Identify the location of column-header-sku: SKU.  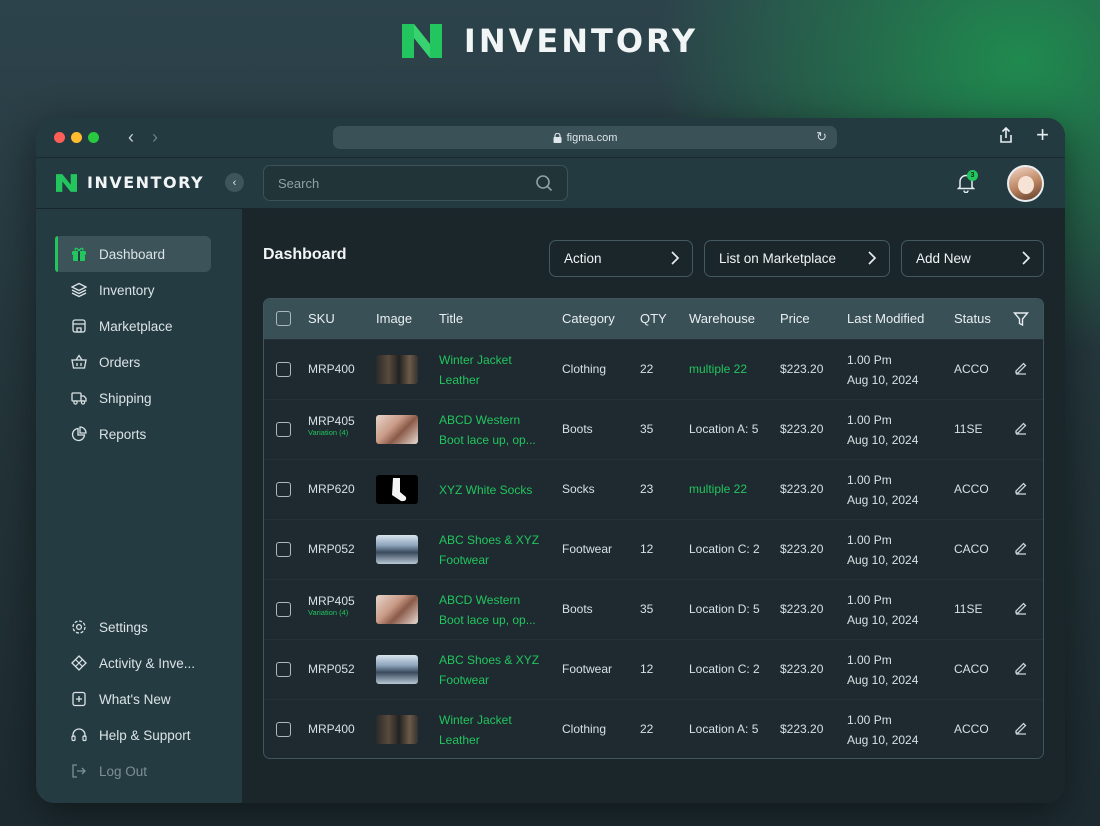
(321, 318).